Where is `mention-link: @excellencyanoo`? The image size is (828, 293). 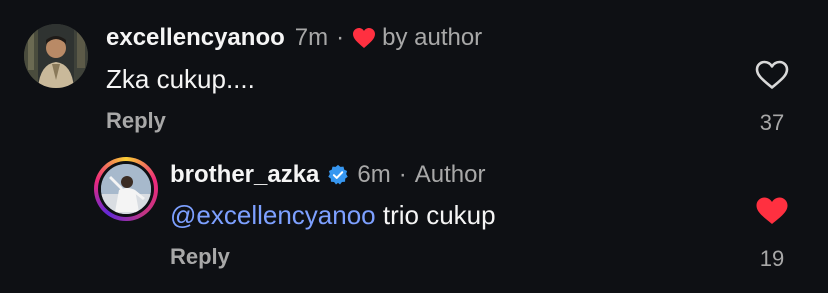
mention-link: @excellencyanoo is located at coordinates (273, 215).